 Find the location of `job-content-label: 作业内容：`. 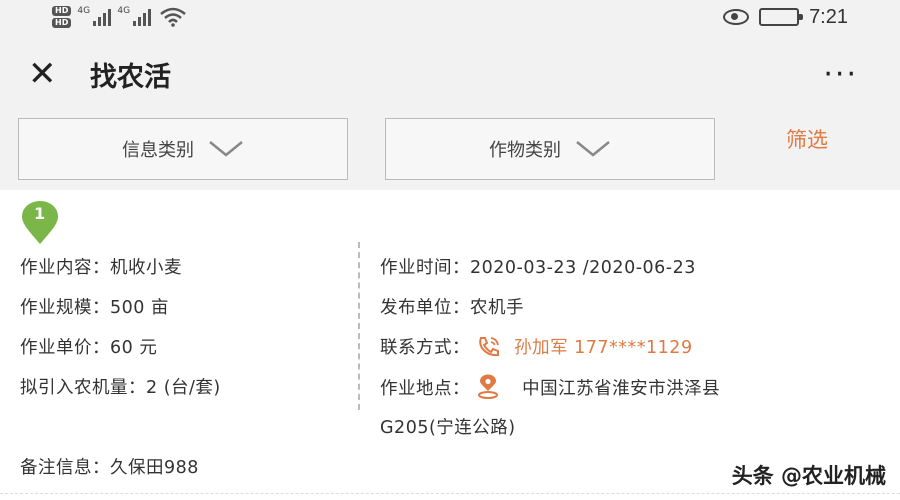

job-content-label: 作业内容： is located at coordinates (65, 268).